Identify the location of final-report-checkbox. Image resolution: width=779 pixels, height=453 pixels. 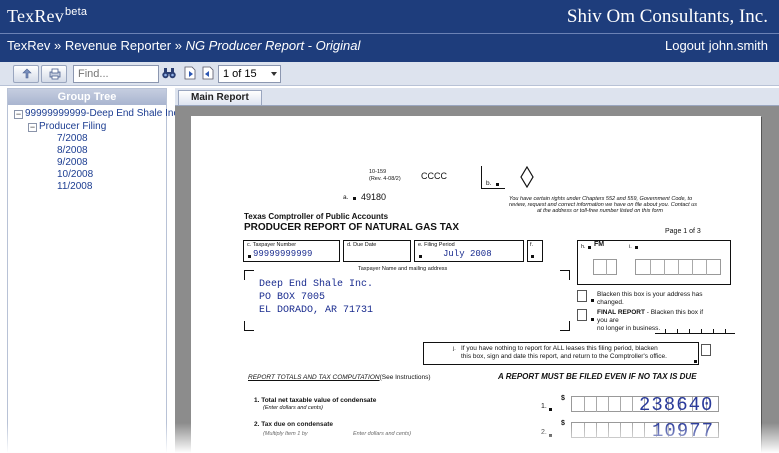
(582, 315).